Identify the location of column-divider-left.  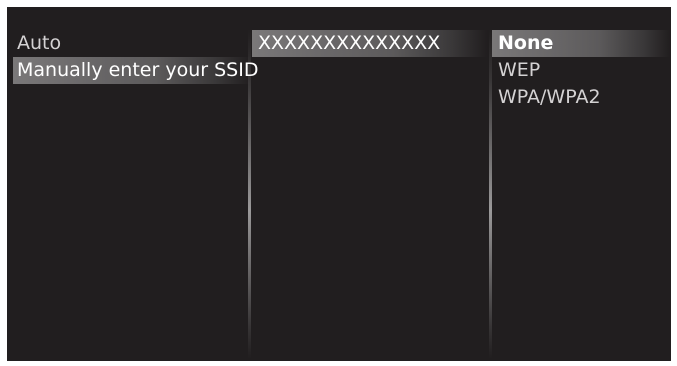
(249, 194).